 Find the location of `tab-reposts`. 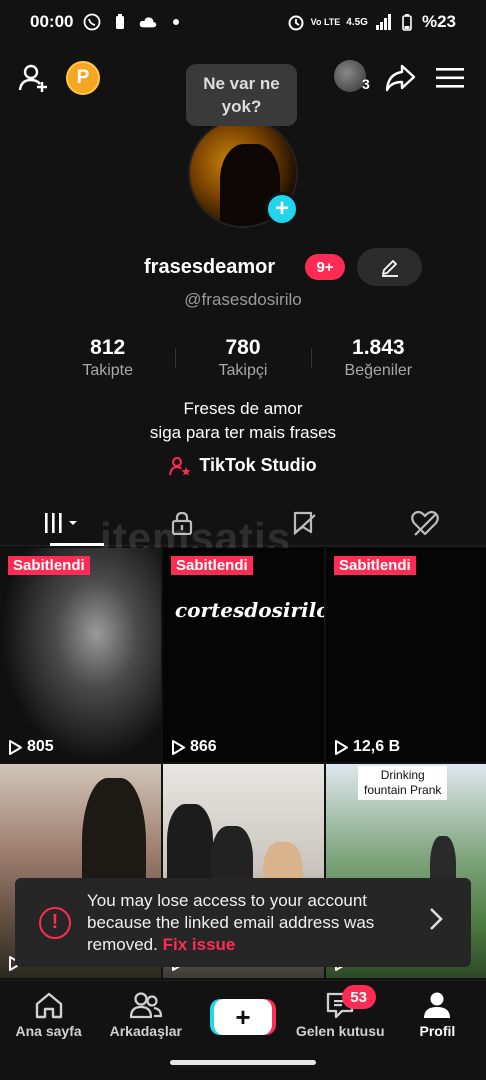

tab-reposts is located at coordinates (304, 522).